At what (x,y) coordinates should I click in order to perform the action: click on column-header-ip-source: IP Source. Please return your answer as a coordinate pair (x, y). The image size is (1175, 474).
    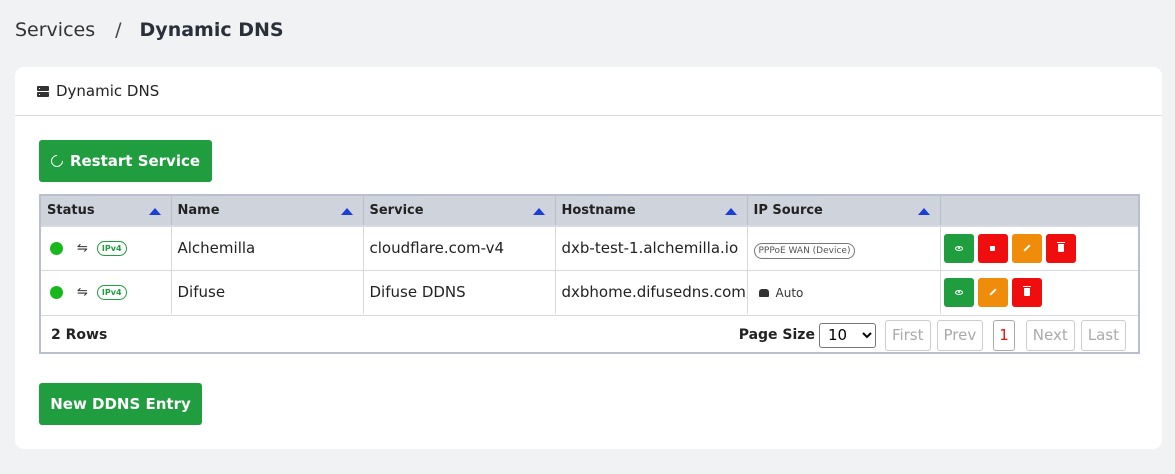
    Looking at the image, I should click on (844, 211).